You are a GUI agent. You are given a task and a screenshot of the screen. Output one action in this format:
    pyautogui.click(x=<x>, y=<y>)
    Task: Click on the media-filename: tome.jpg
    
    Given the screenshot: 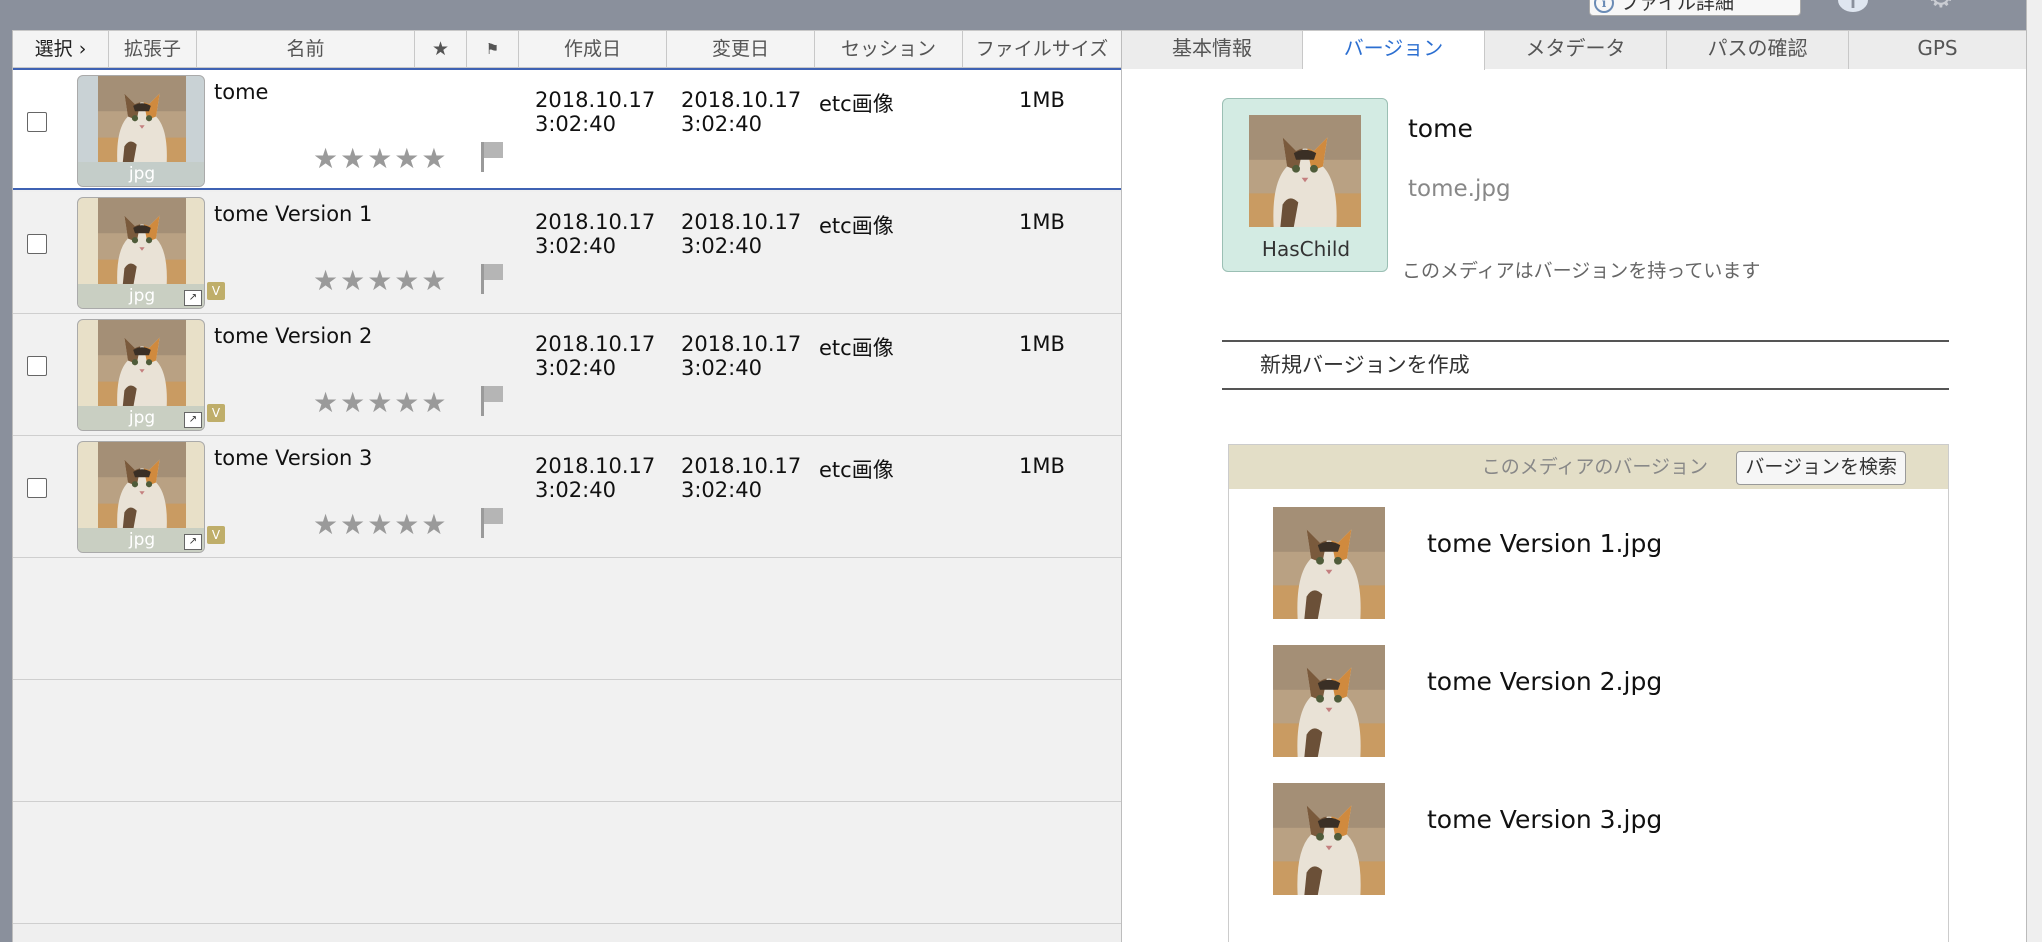 What is the action you would take?
    pyautogui.click(x=1459, y=189)
    